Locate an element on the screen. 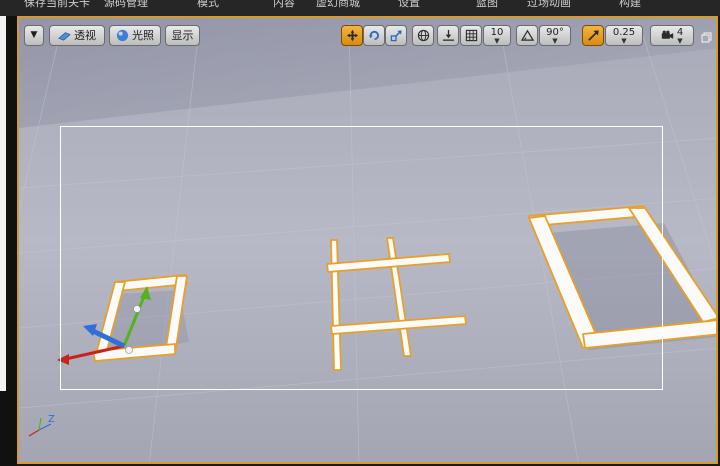 Image resolution: width=720 pixels, height=466 pixels. maximize-viewport-button is located at coordinates (707, 36).